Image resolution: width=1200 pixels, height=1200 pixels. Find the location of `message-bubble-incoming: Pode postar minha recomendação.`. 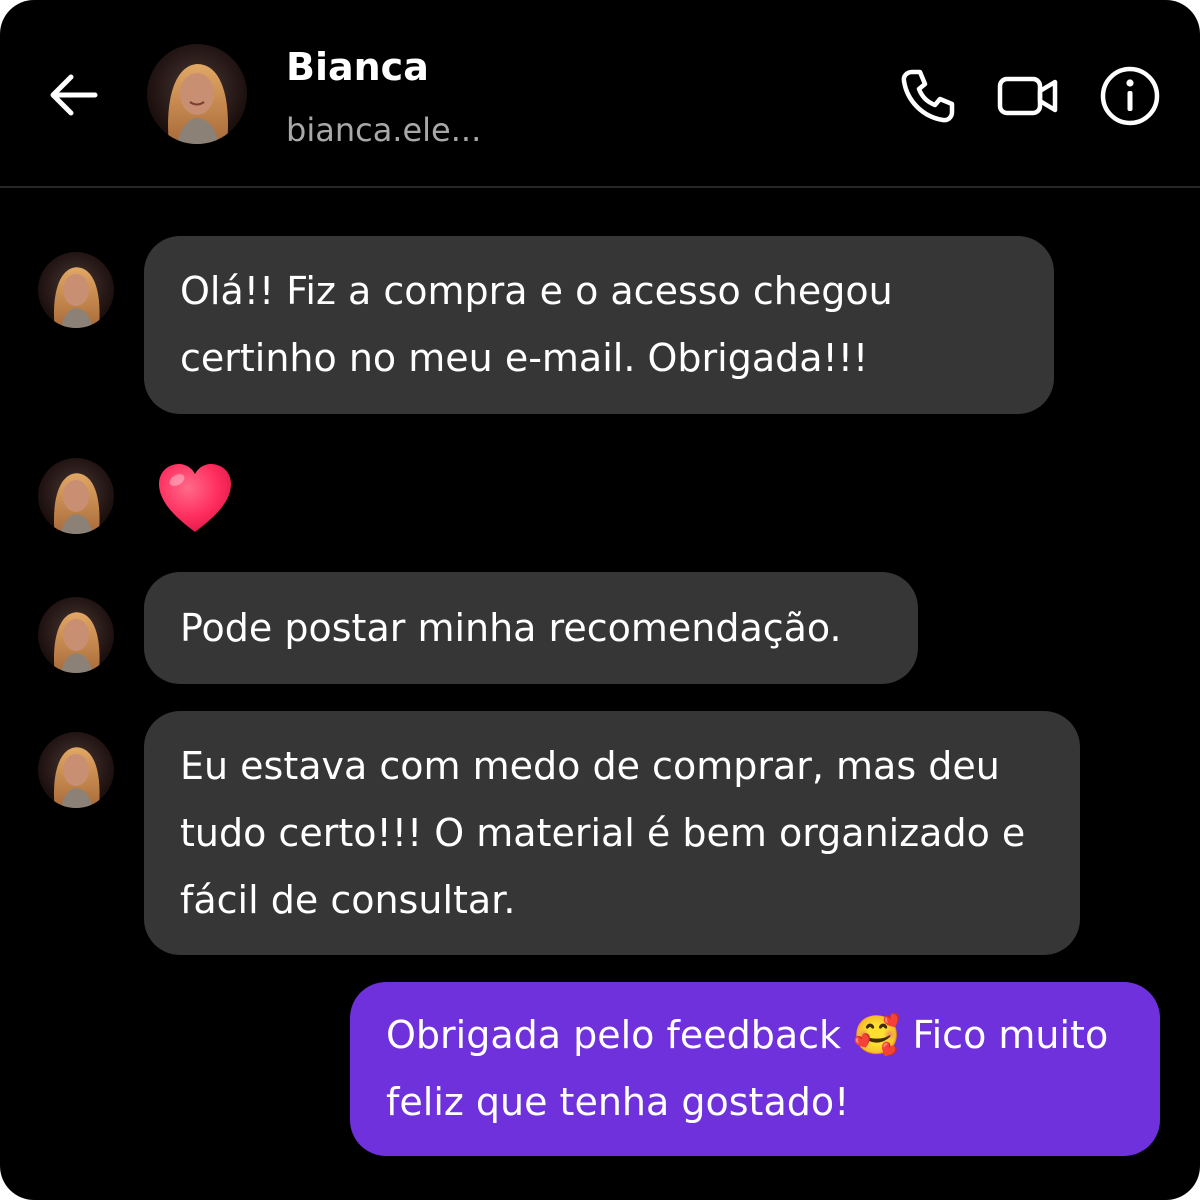

message-bubble-incoming: Pode postar minha recomendação. is located at coordinates (531, 628).